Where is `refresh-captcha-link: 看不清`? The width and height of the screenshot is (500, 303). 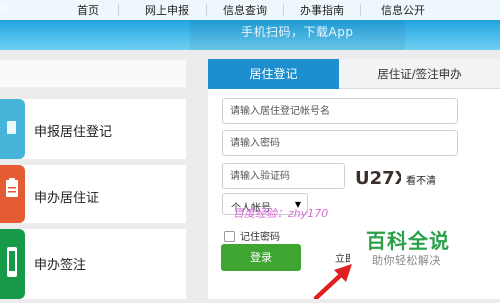 refresh-captcha-link: 看不清 is located at coordinates (421, 179).